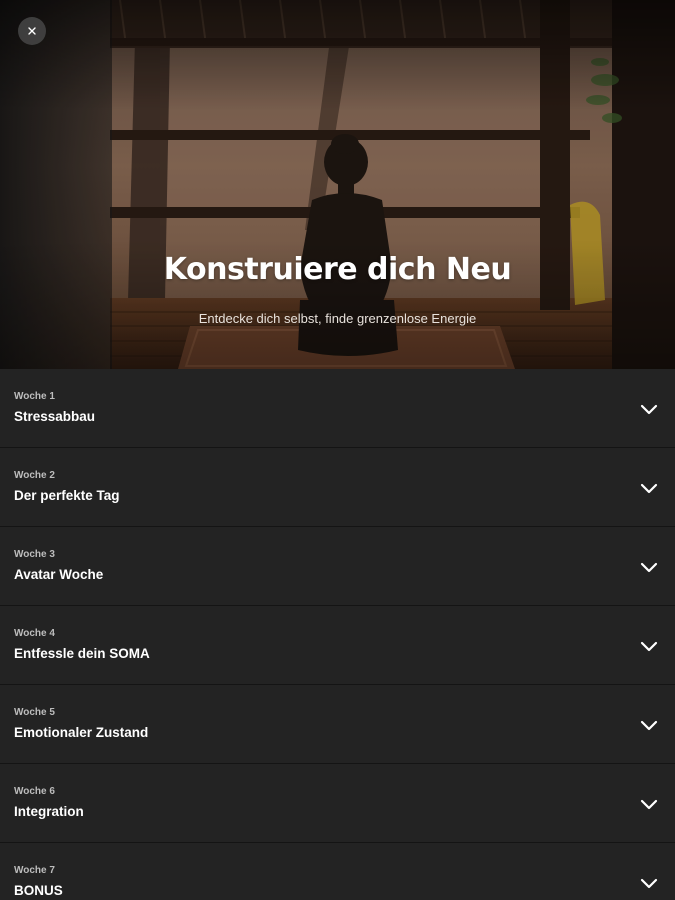  What do you see at coordinates (34, 554) in the screenshot?
I see `week-label: Woche 3` at bounding box center [34, 554].